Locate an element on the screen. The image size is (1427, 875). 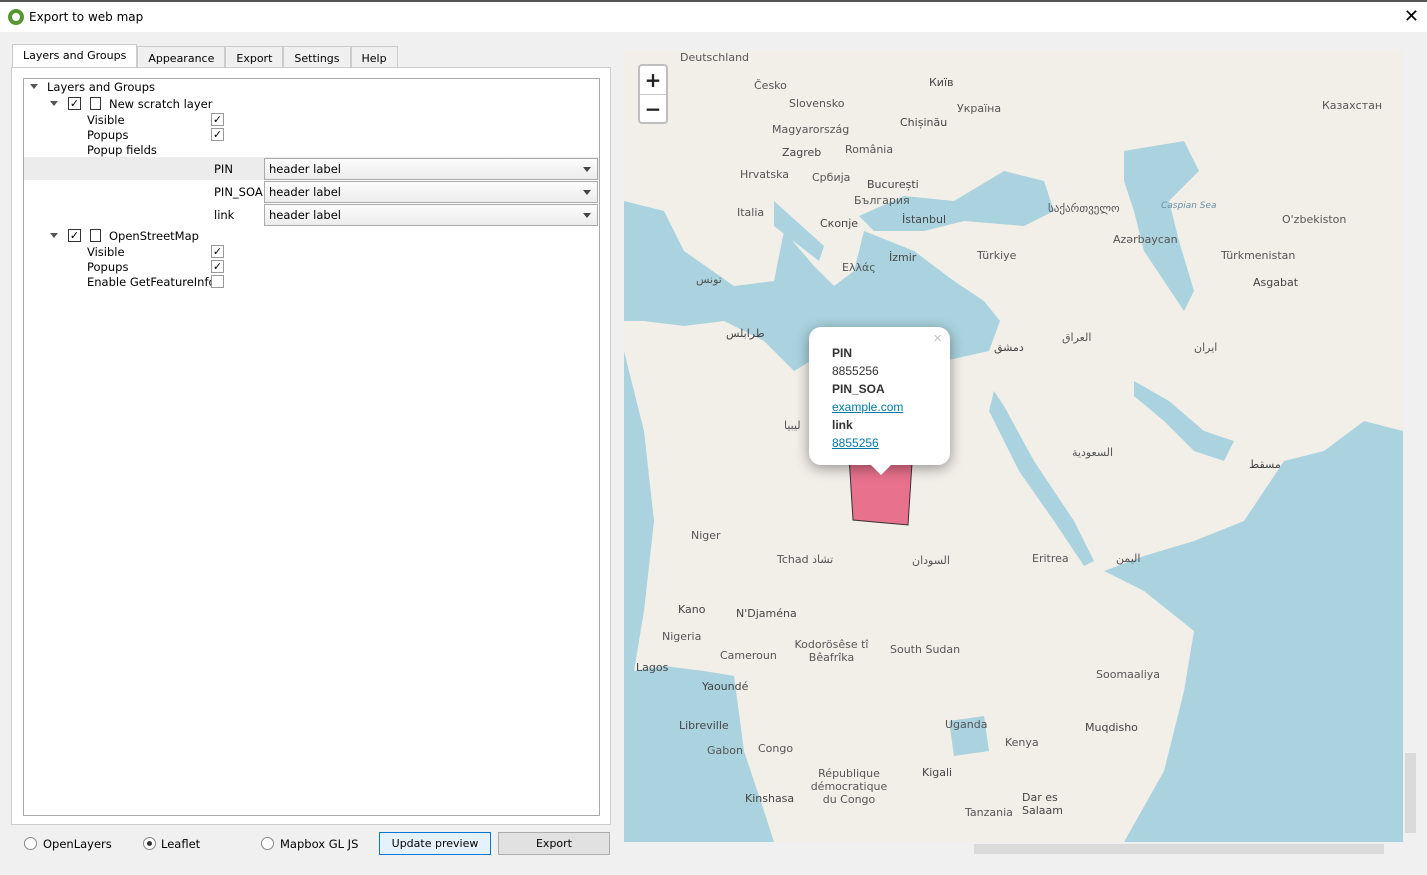
map-label: السودان is located at coordinates (931, 560).